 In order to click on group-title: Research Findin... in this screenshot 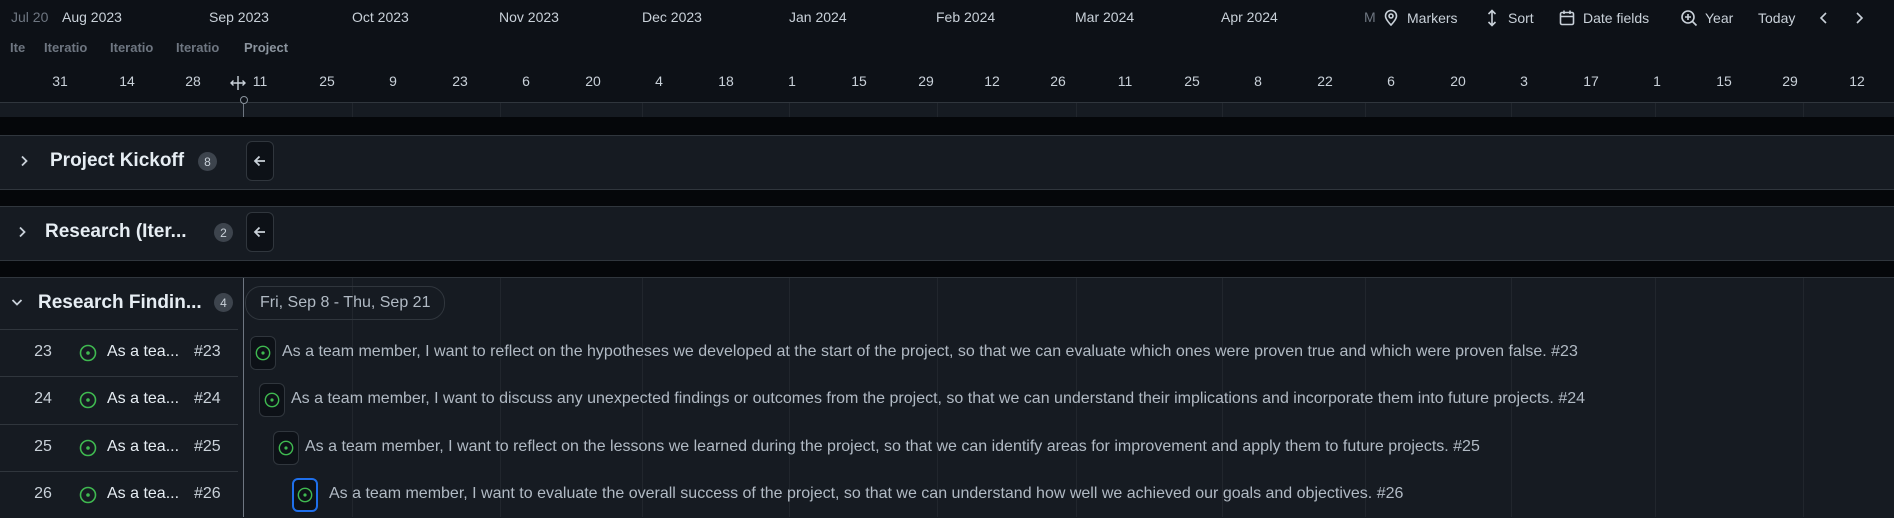, I will do `click(120, 302)`.